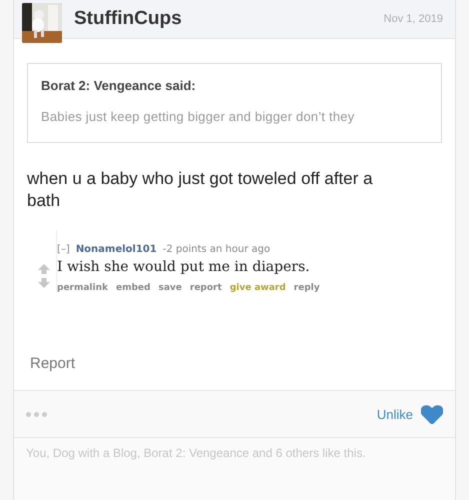 The height and width of the screenshot is (500, 469). Describe the element at coordinates (116, 249) in the screenshot. I see `comment-username: Nonamelol101` at that location.